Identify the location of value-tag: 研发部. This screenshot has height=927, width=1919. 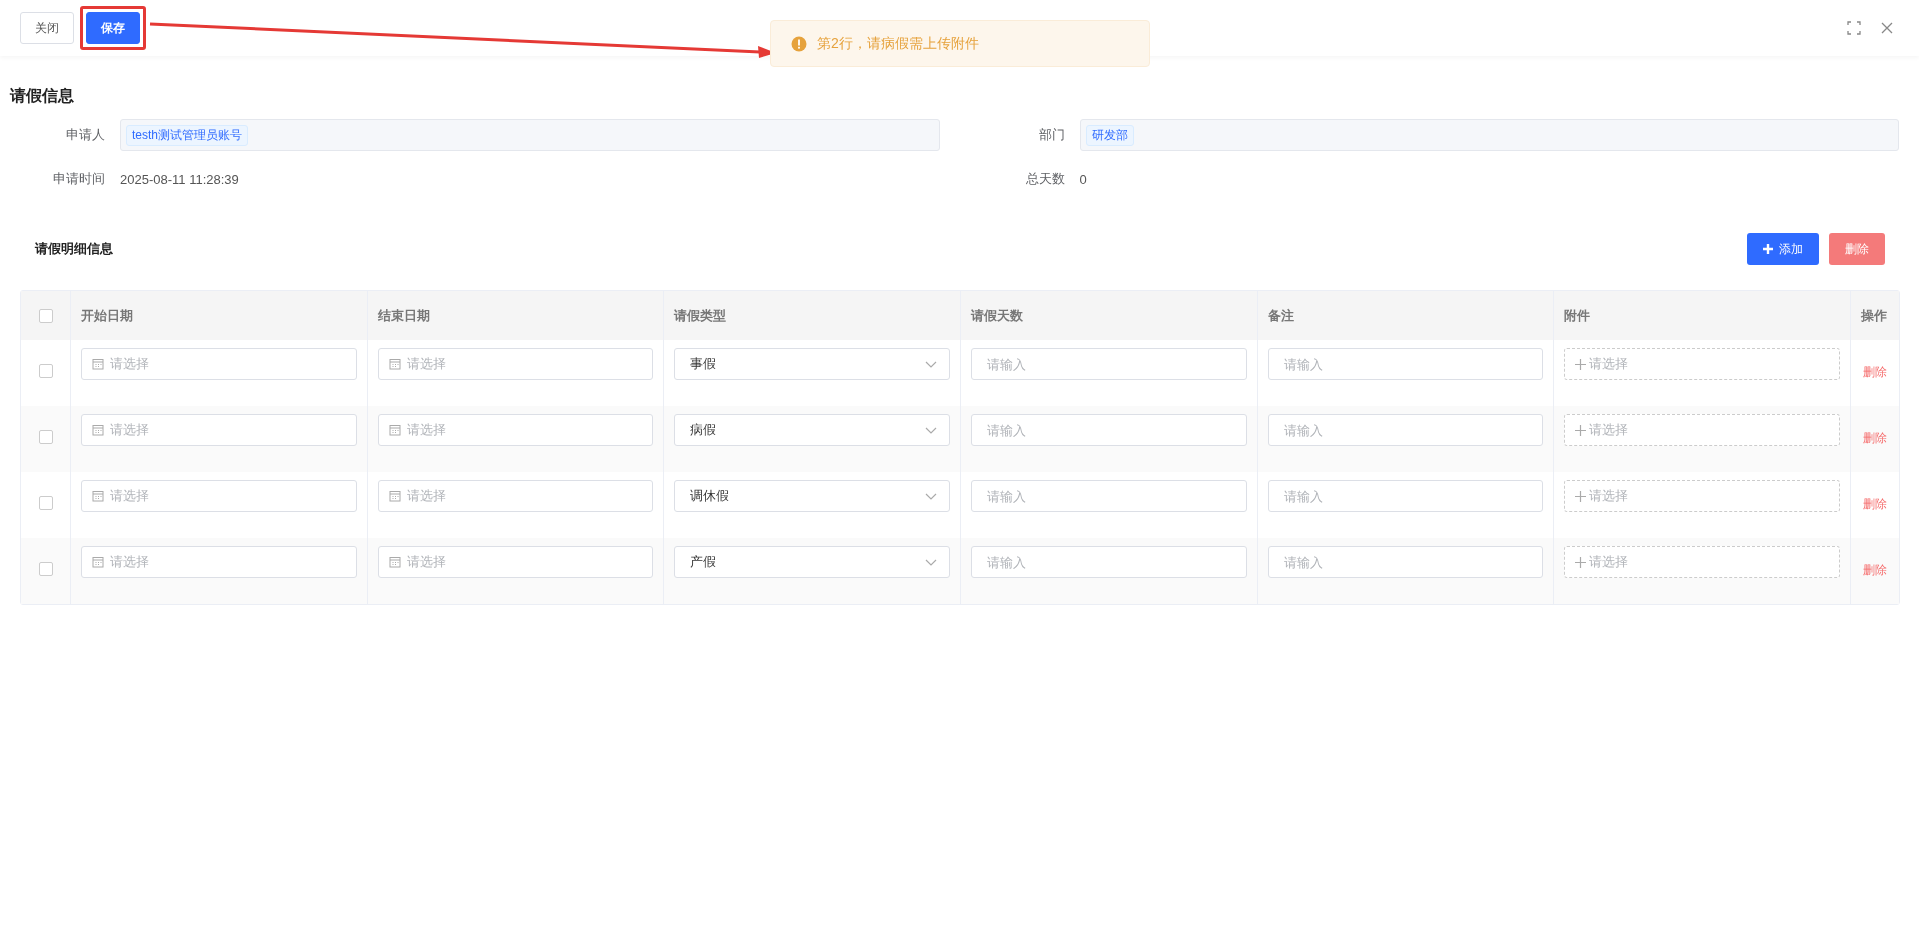
(1109, 135).